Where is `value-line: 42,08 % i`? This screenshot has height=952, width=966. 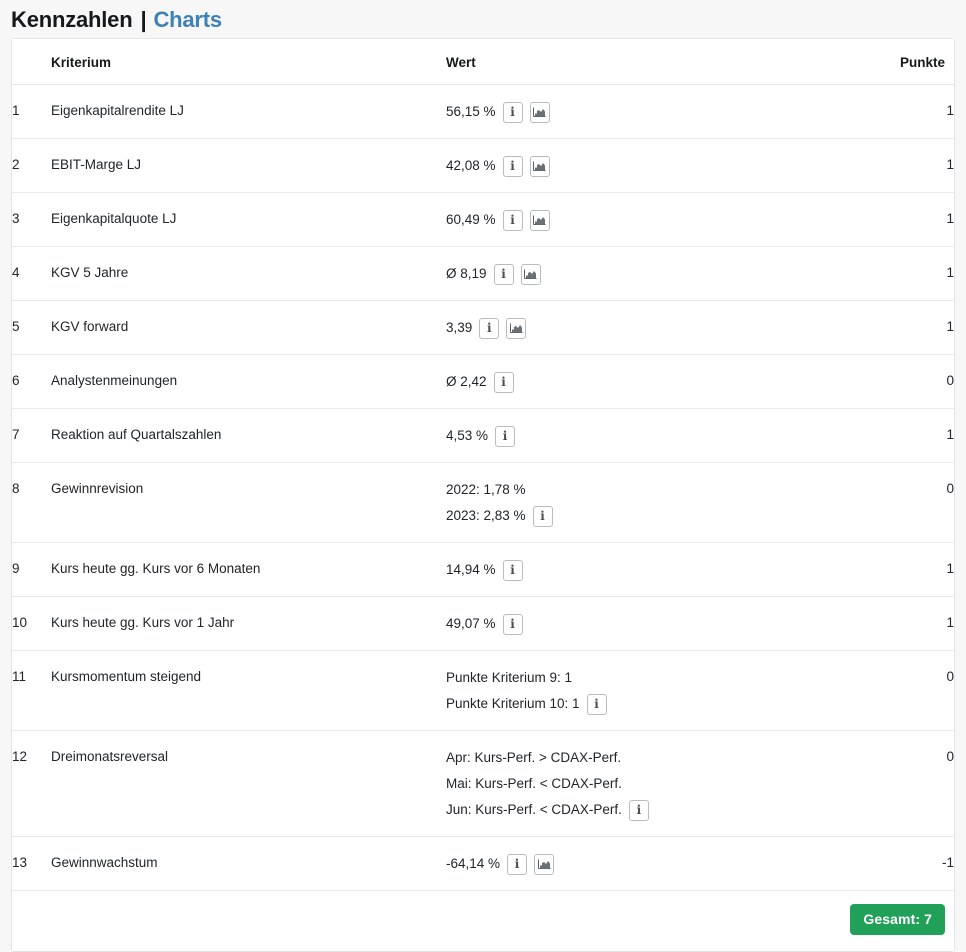
value-line: 42,08 % i is located at coordinates (643, 166).